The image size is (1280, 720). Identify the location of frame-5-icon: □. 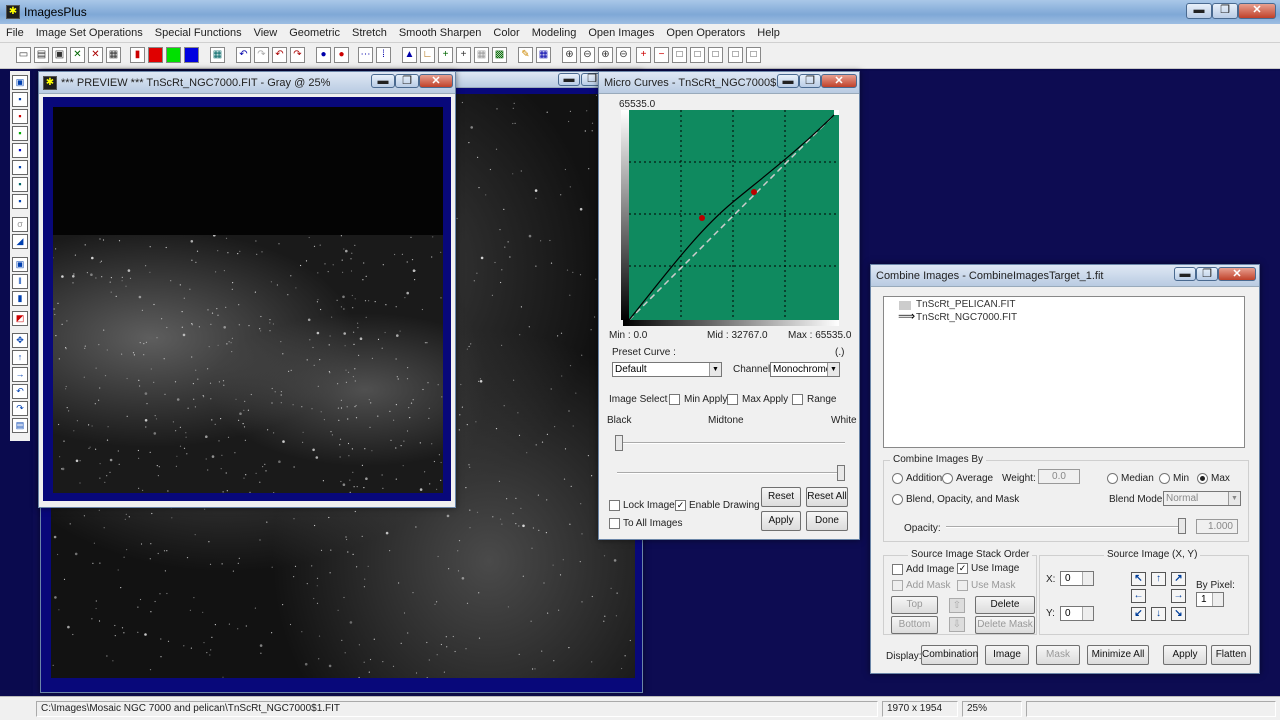
(753, 55).